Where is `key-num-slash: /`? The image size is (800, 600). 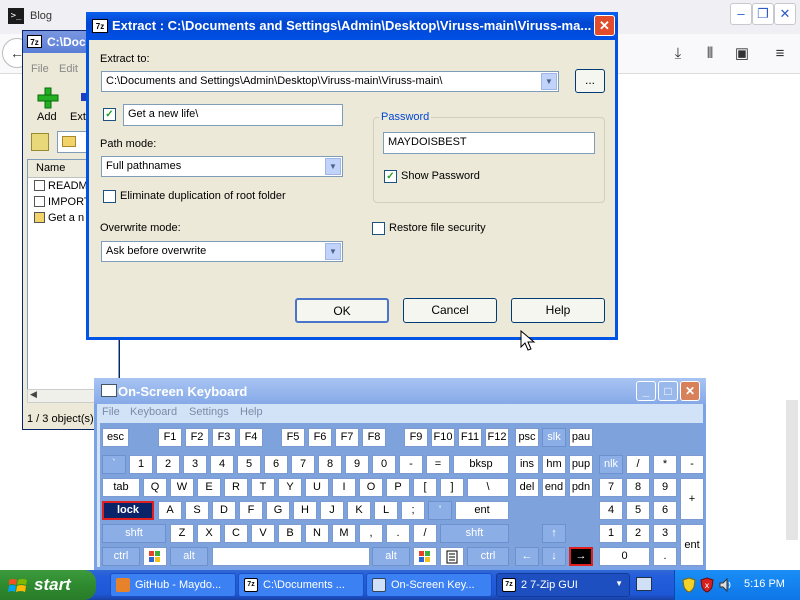 key-num-slash: / is located at coordinates (638, 464).